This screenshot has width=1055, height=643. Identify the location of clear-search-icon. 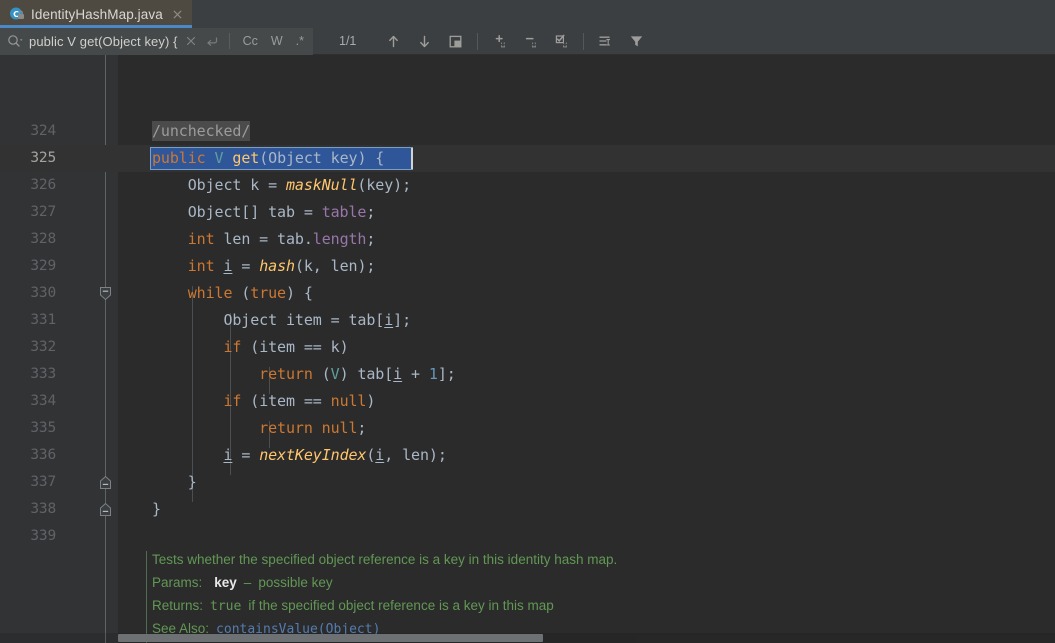
(191, 41).